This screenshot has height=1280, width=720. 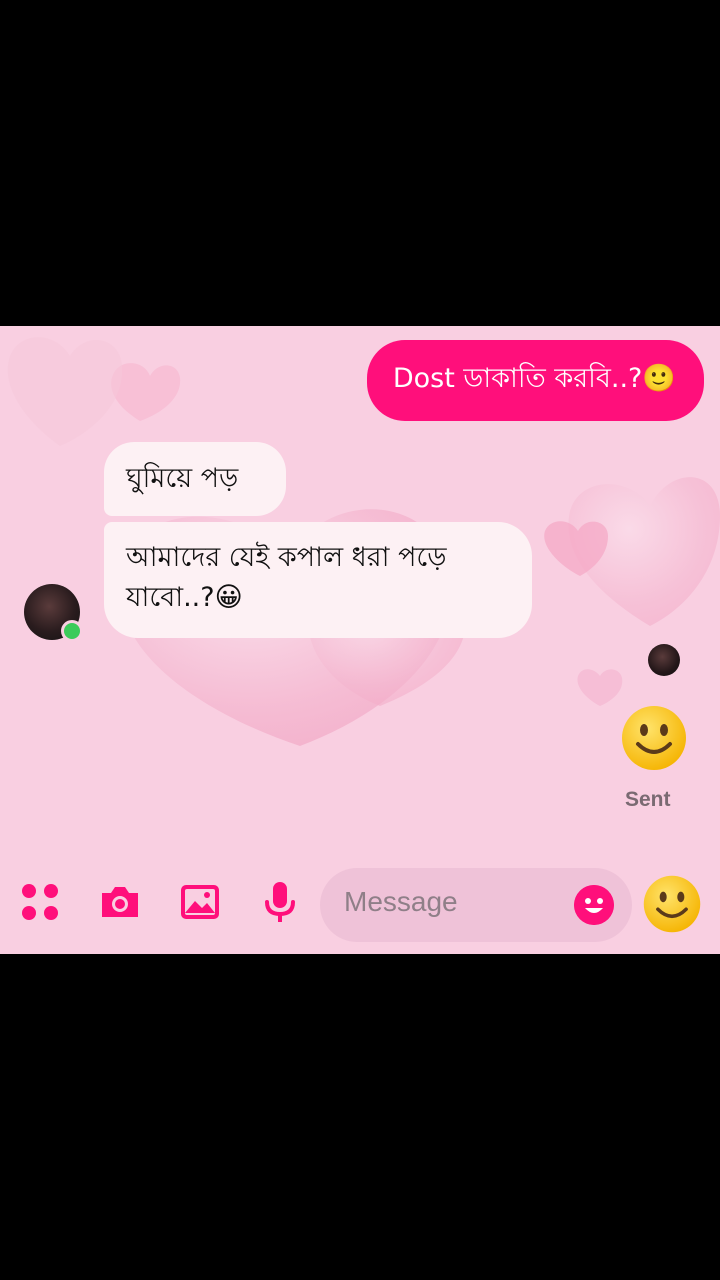 I want to click on message-text: ঘুমিয়ে পড়, so click(x=182, y=478).